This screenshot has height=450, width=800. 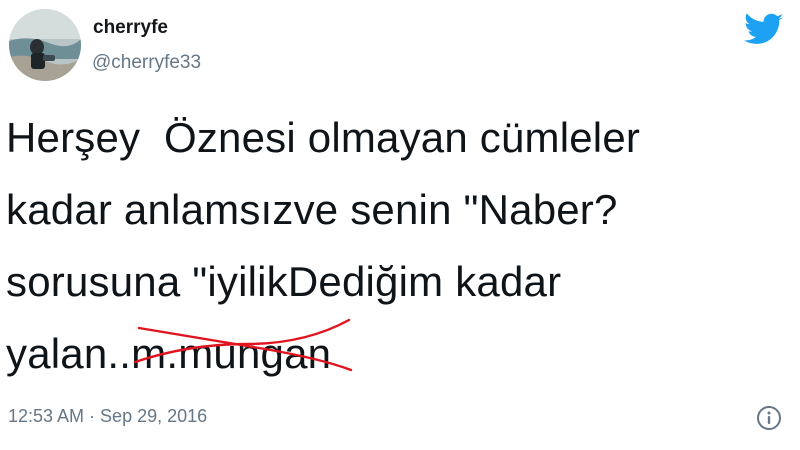 I want to click on struck-signature: m.mungan, so click(x=242, y=354).